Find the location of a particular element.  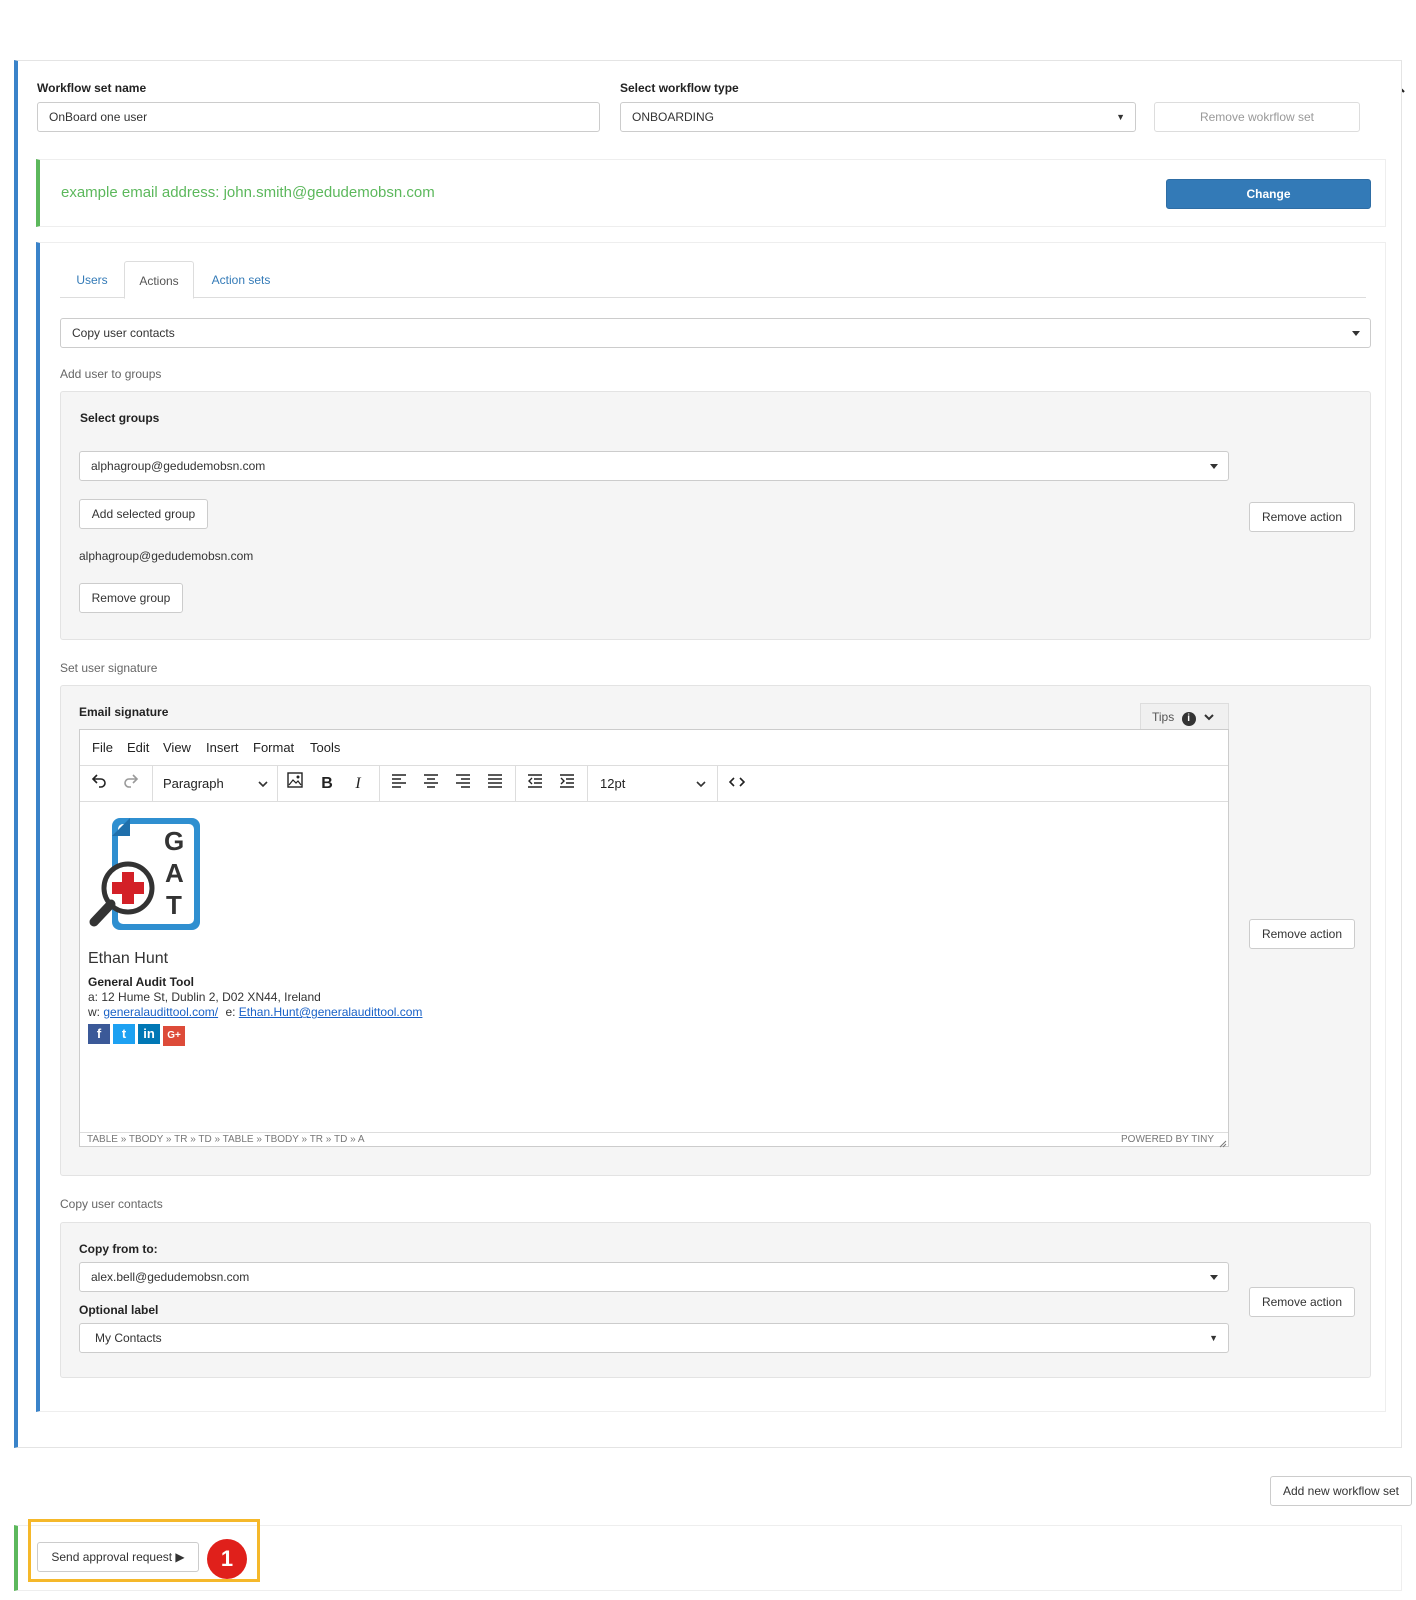

add-new-workflow-set-button: Add new workflow set is located at coordinates (1341, 1491).